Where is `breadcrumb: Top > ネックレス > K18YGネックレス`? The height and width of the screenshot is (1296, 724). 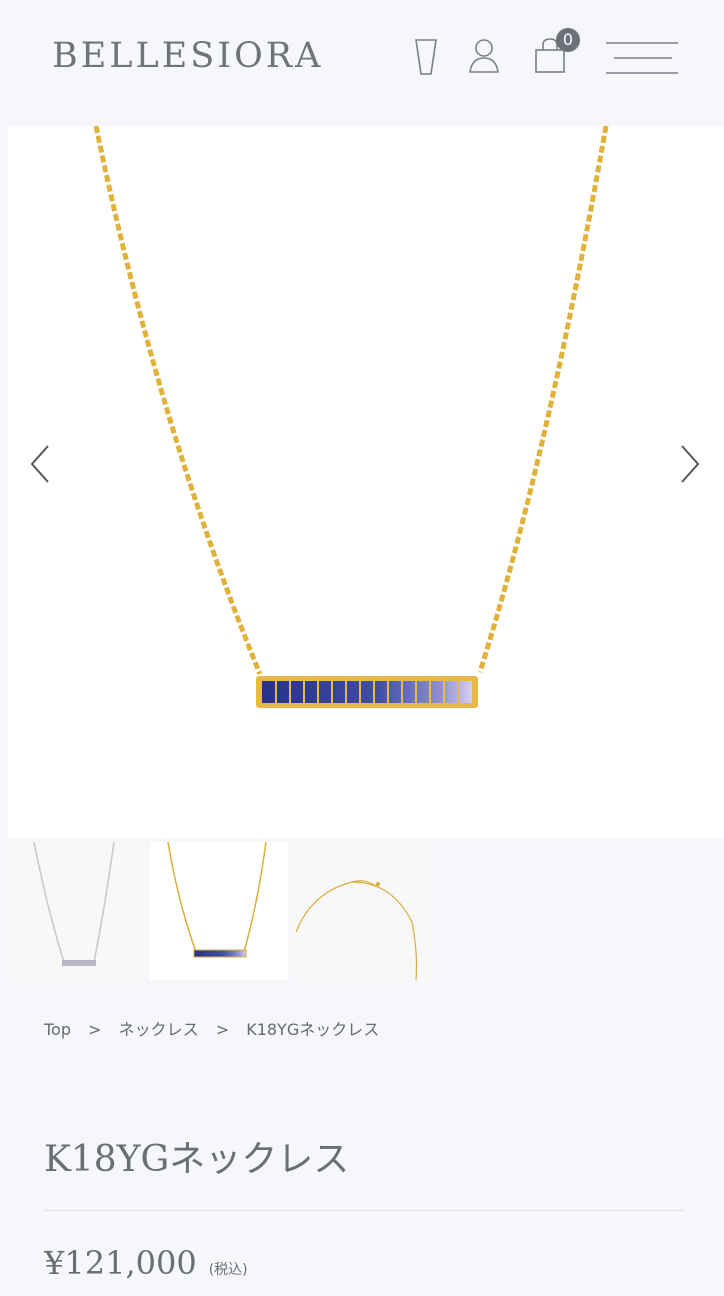 breadcrumb: Top > ネックレス > K18YGネックレス is located at coordinates (211, 1028).